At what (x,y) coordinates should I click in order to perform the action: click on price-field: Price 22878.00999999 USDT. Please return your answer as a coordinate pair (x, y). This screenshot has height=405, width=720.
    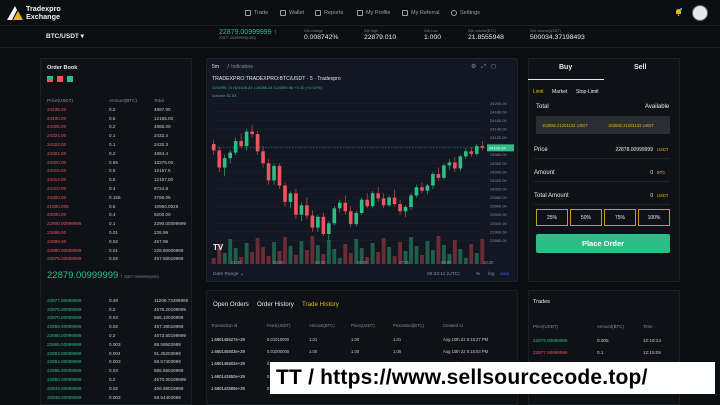
    Looking at the image, I should click on (602, 150).